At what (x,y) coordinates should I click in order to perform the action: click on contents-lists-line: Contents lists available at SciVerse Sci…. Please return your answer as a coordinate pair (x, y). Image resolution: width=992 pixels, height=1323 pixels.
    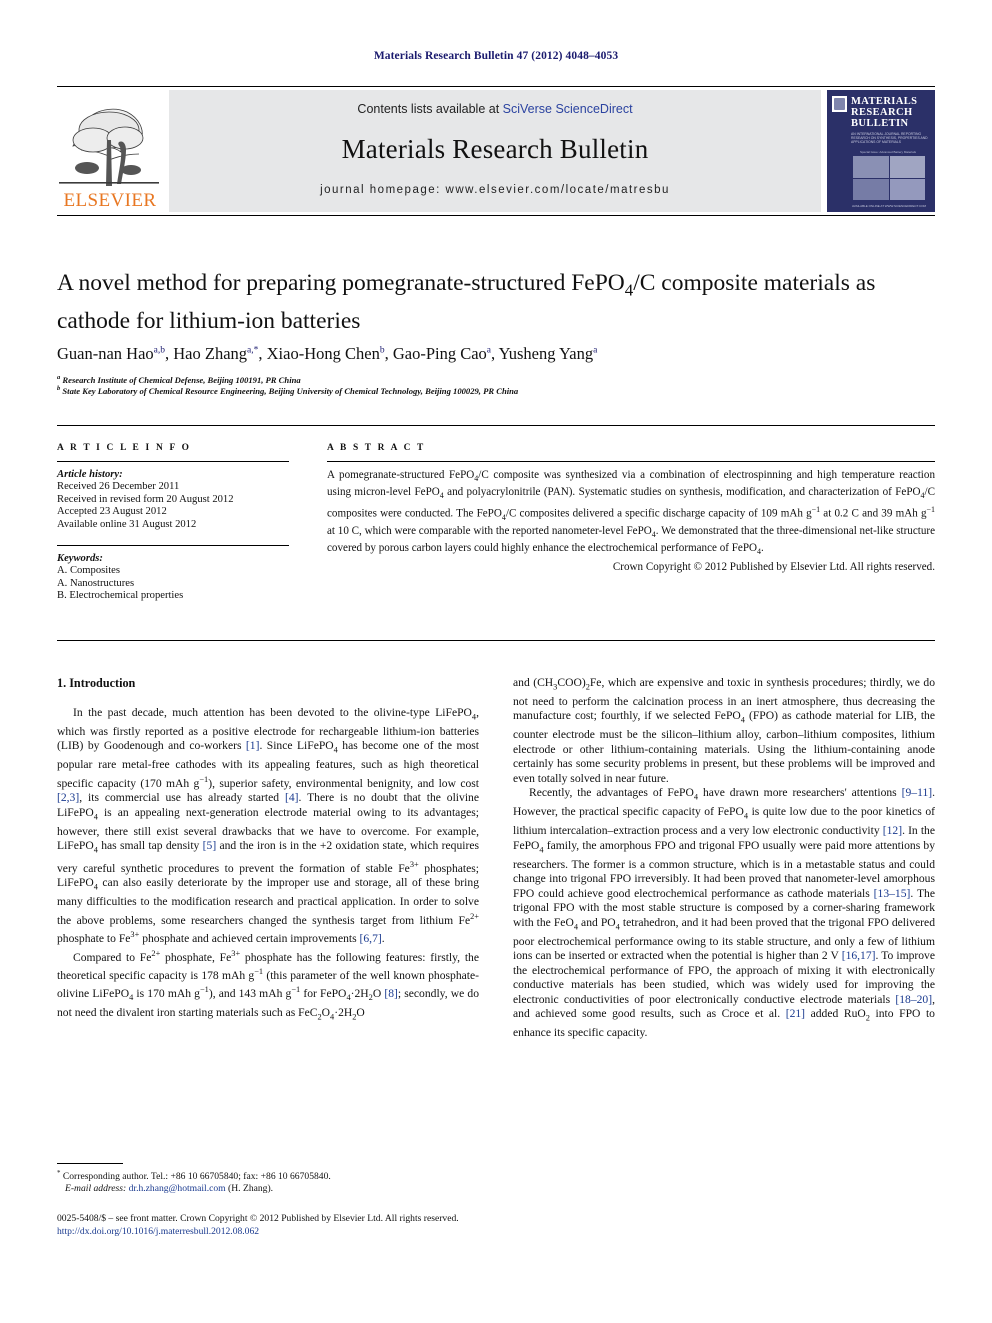
    Looking at the image, I should click on (495, 109).